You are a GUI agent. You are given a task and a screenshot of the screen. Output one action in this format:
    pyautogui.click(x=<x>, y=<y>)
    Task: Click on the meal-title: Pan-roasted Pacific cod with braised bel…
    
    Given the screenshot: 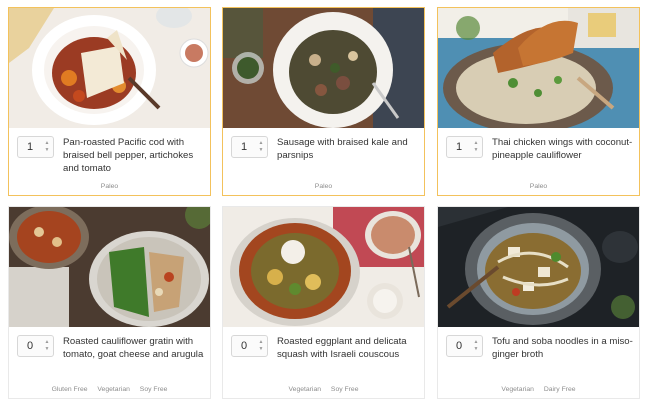 What is the action you would take?
    pyautogui.click(x=128, y=156)
    